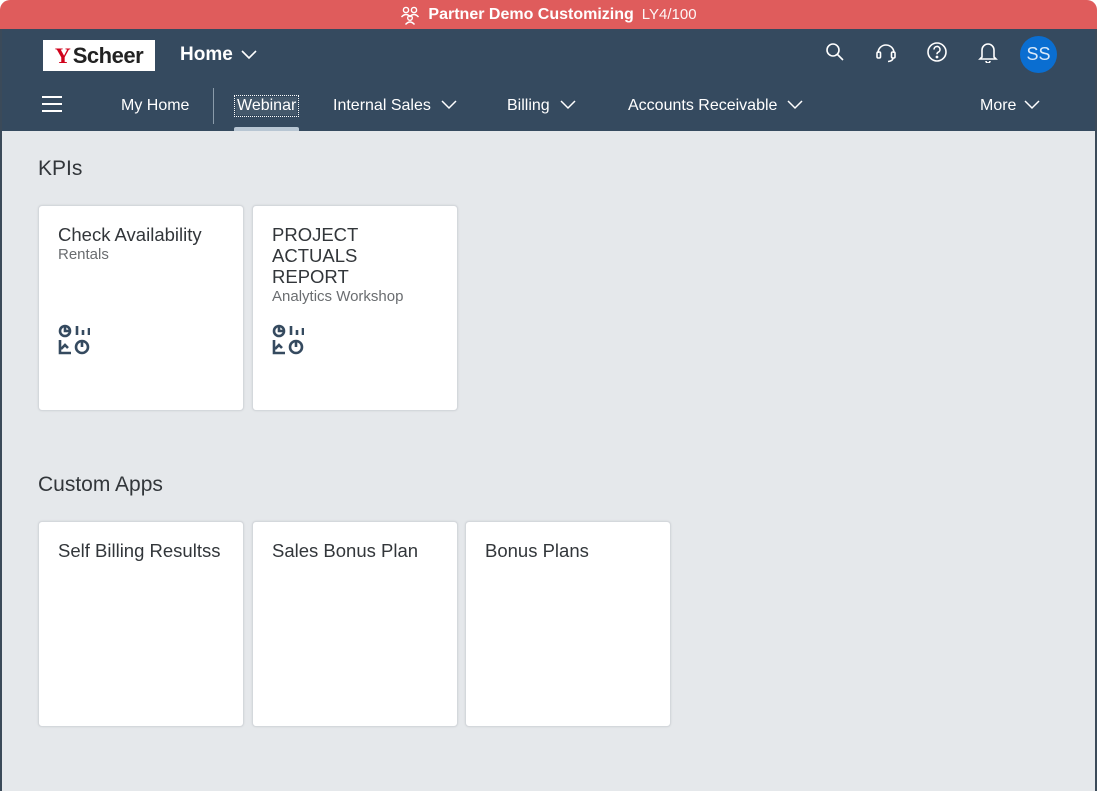  I want to click on nav-separator, so click(213, 106).